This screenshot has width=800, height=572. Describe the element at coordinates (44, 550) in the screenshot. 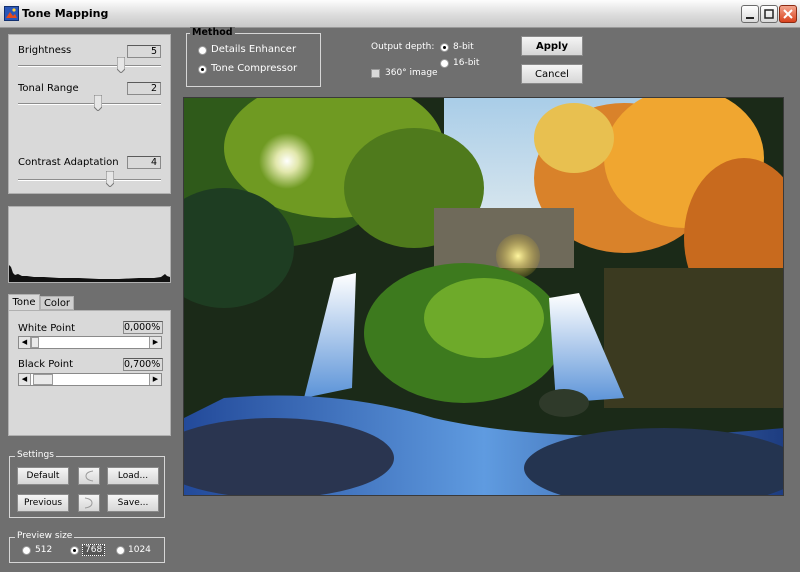

I see `preview-512-label: 512` at that location.